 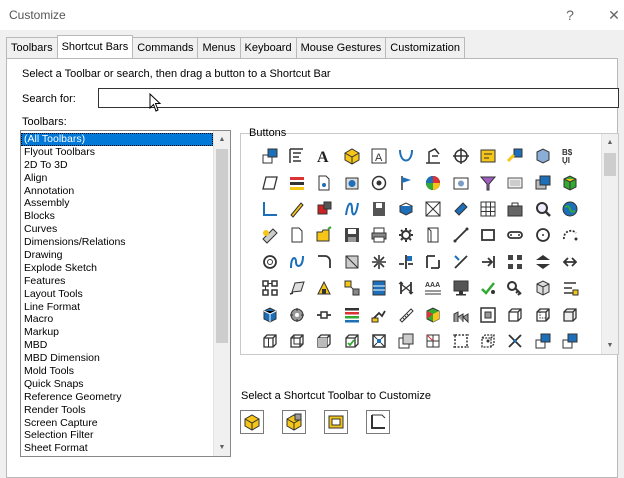 I want to click on rectangle-icon, so click(x=487, y=235).